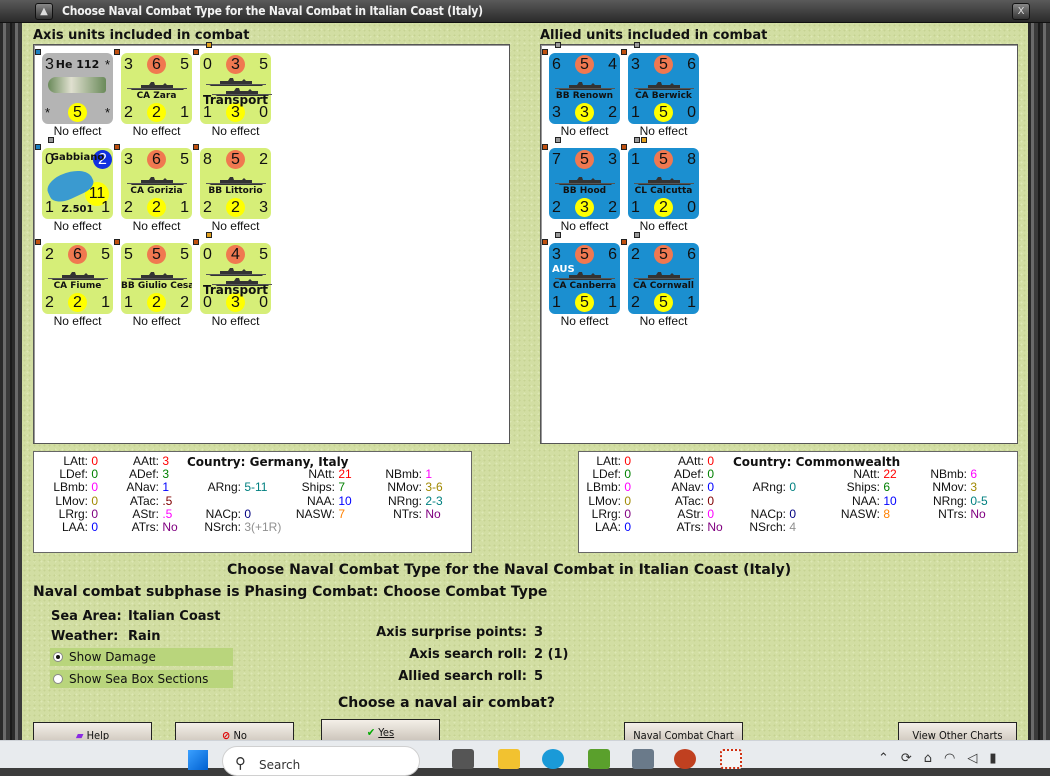 The width and height of the screenshot is (1050, 776). I want to click on system-tray-icons: ⌃⟳⌂◠◁▮, so click(943, 758).